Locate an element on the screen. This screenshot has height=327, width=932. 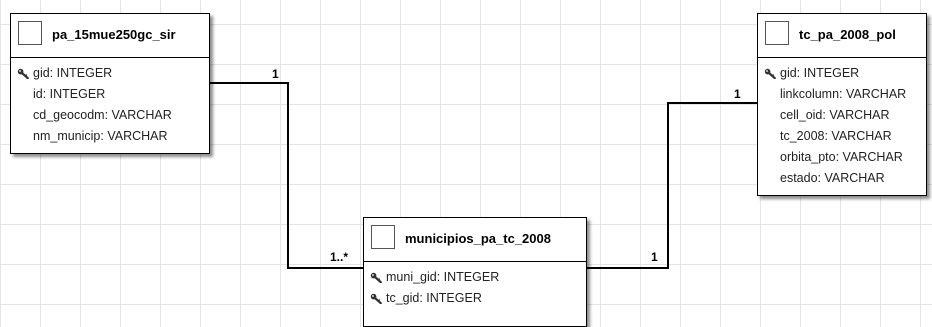
cardinality-label: 1..* is located at coordinates (339, 257).